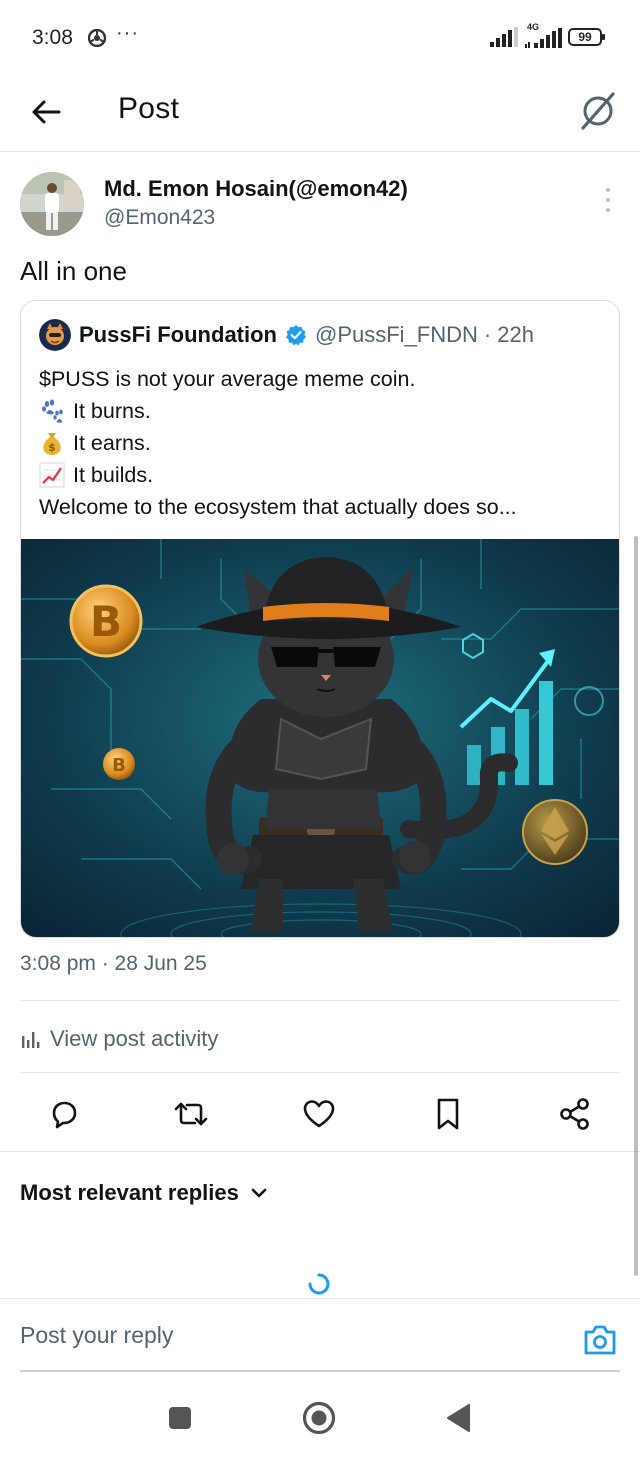 The height and width of the screenshot is (1458, 640). I want to click on recents-button, so click(180, 1418).